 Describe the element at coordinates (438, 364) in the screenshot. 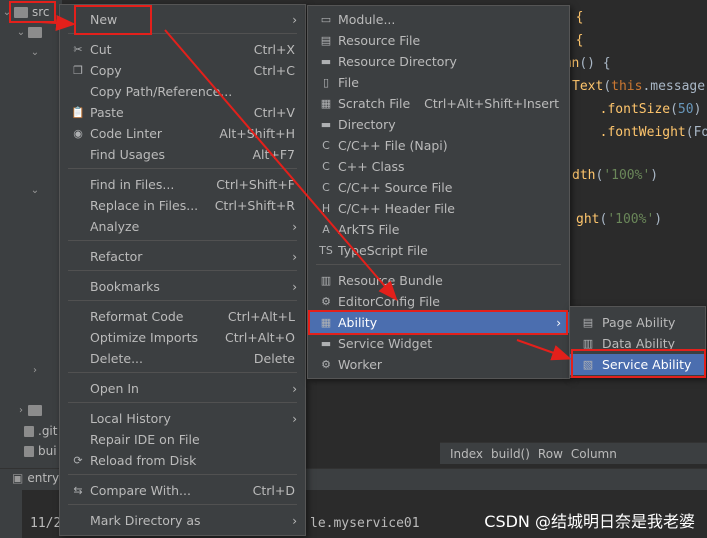

I see `menu-item-worker: ⚙ Worker` at that location.